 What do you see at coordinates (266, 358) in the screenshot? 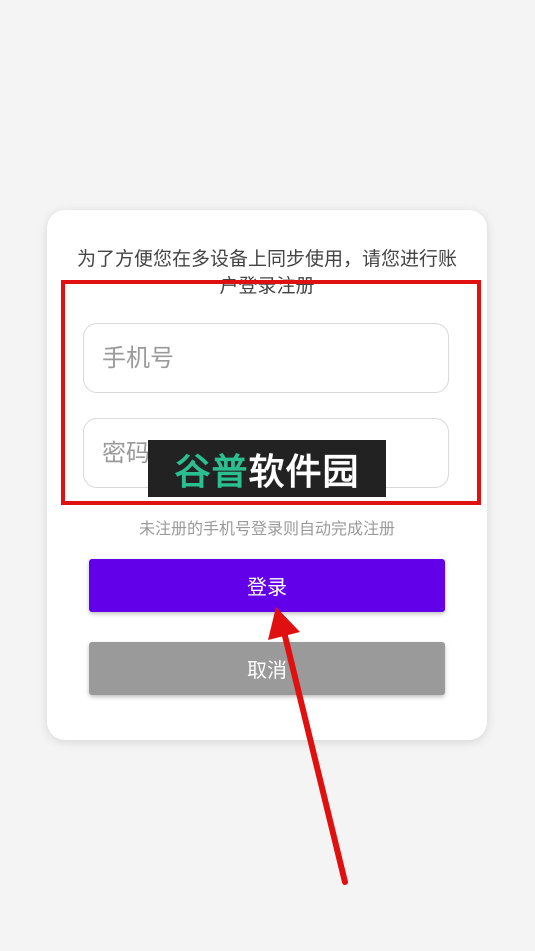
I see `phone-input` at bounding box center [266, 358].